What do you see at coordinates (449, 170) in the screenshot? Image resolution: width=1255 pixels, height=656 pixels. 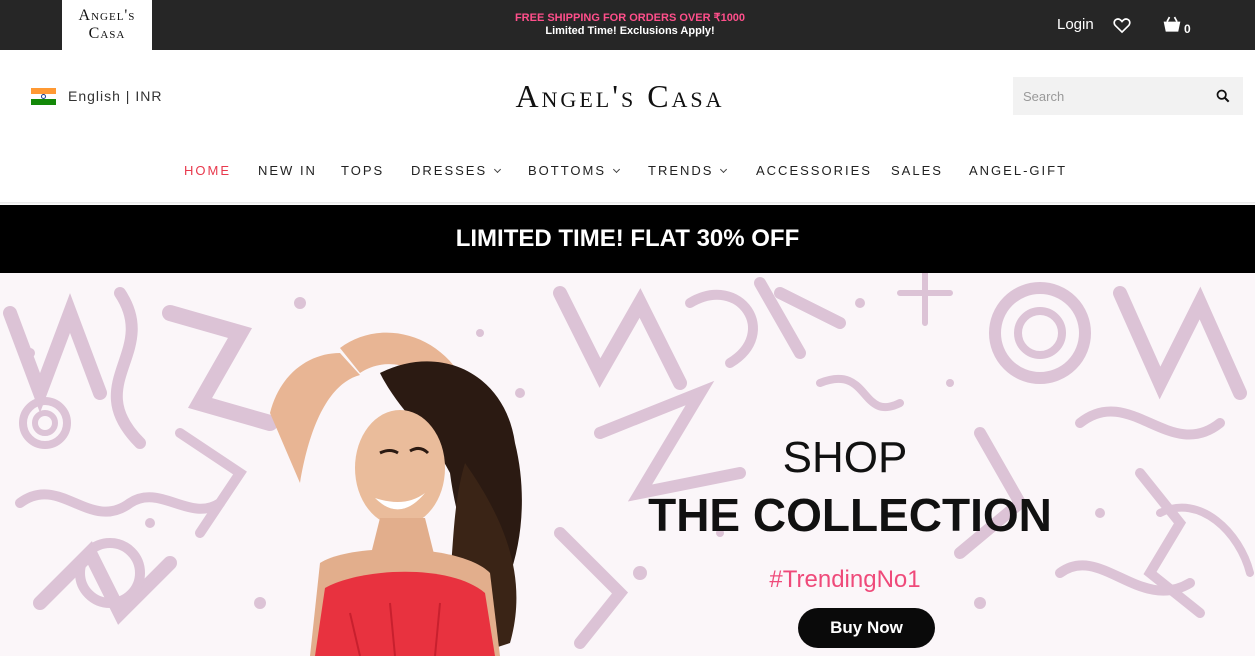 I see `nav-item-dresses-label: DRESSES` at bounding box center [449, 170].